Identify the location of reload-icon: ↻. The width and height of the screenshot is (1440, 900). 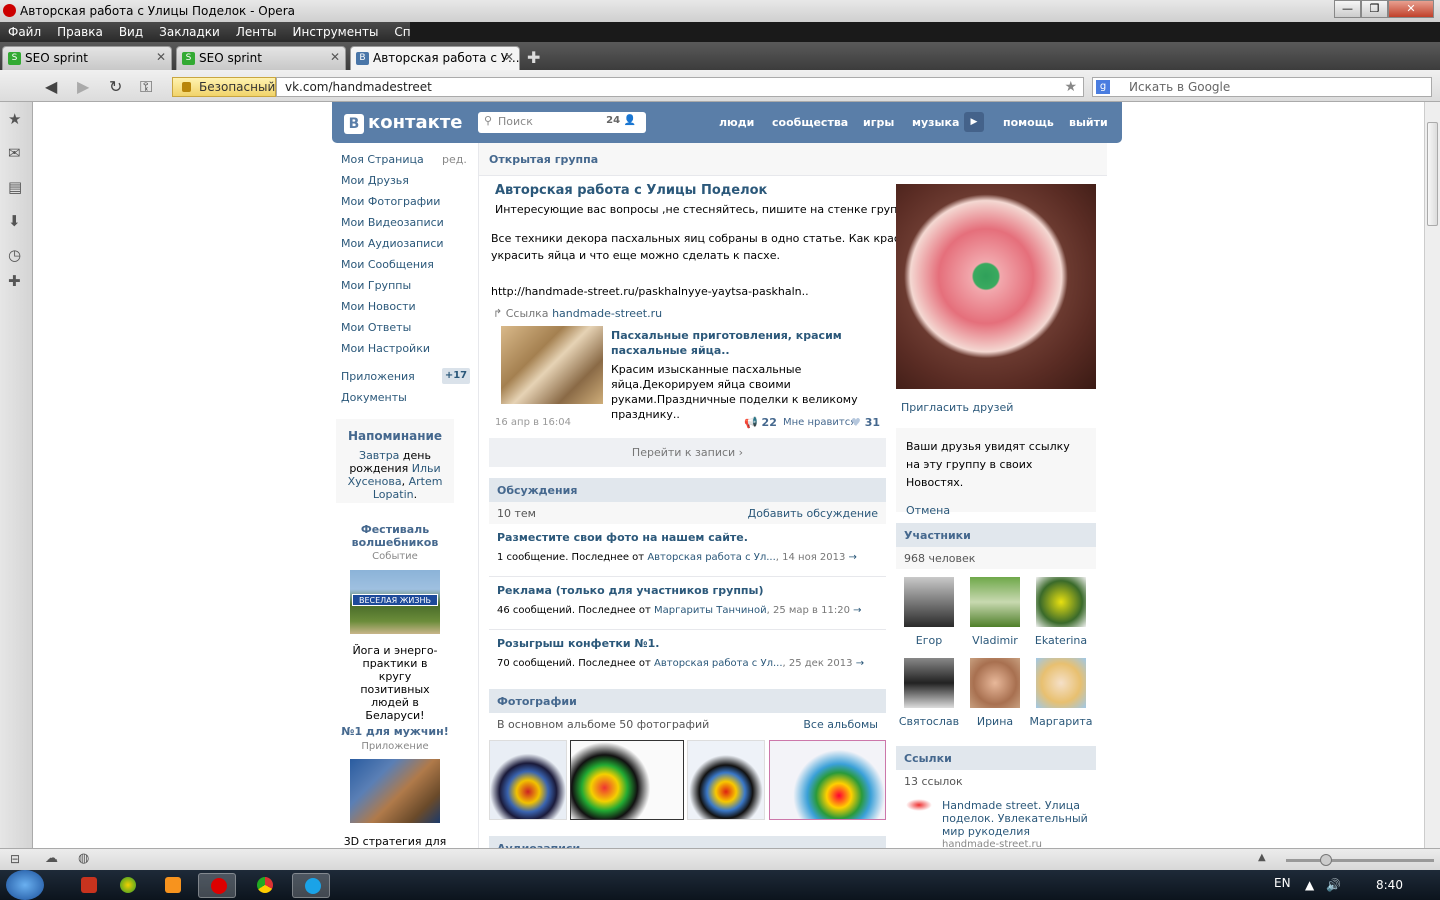
(115, 86).